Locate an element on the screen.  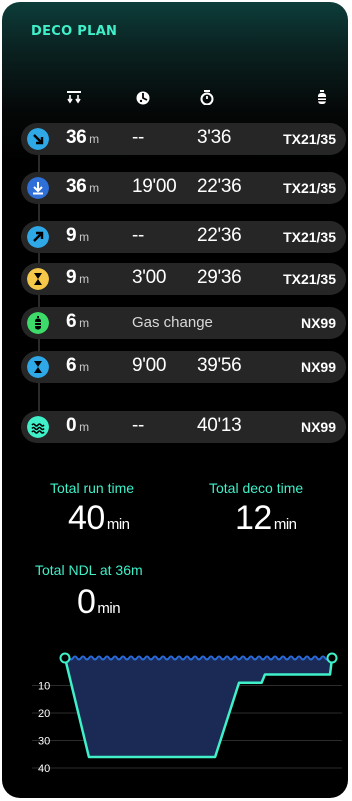
depth-number: 0 is located at coordinates (71, 425).